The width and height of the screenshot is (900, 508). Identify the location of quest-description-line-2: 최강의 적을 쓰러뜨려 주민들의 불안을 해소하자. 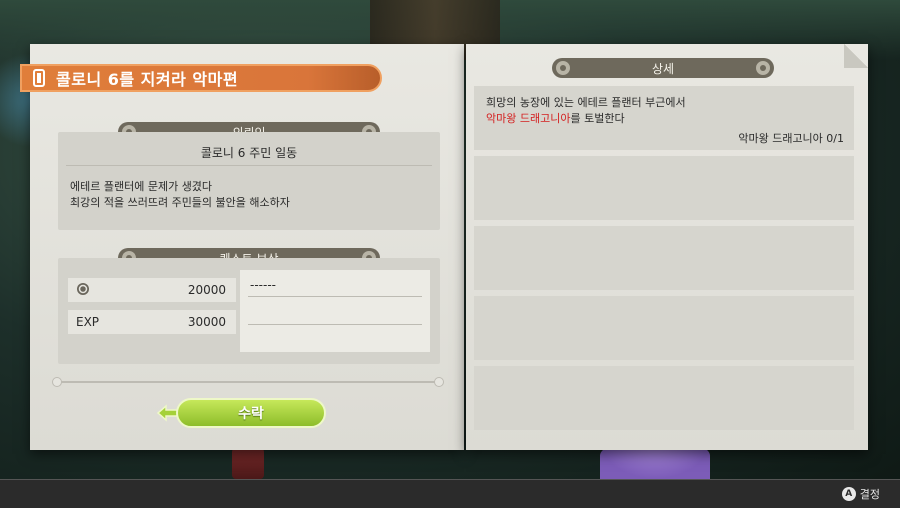
(180, 202).